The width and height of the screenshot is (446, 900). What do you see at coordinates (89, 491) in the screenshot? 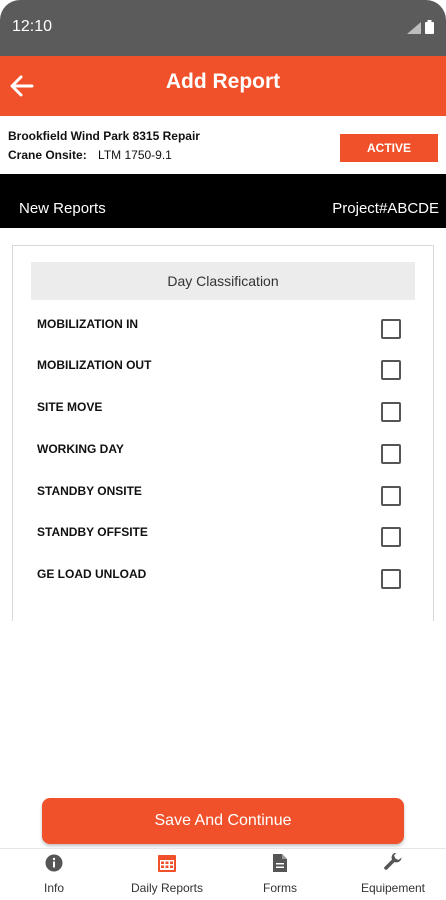
I see `classification-label: STANDBY ONSITE` at bounding box center [89, 491].